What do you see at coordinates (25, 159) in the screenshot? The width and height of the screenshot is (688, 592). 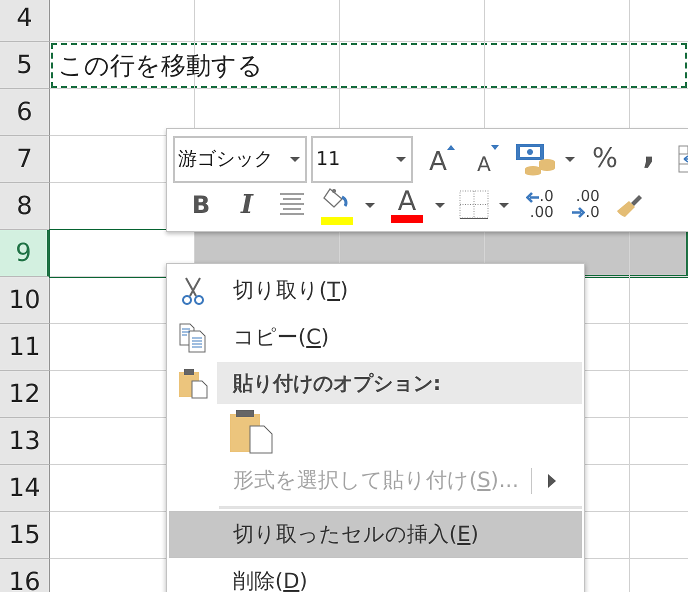 I see `row-header: 7` at bounding box center [25, 159].